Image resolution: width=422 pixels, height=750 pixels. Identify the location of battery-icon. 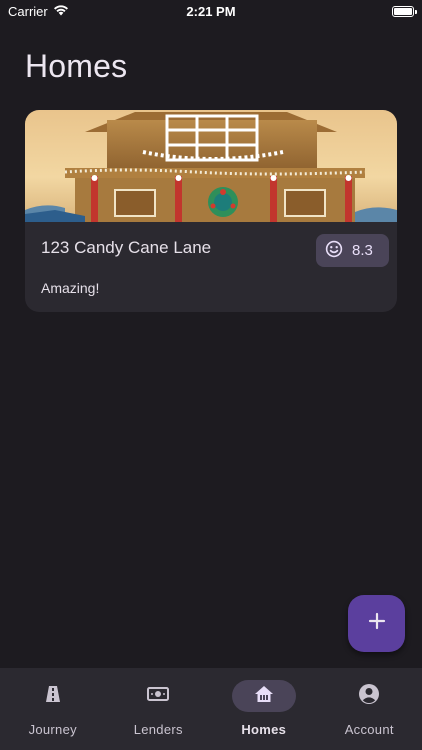
(404, 11).